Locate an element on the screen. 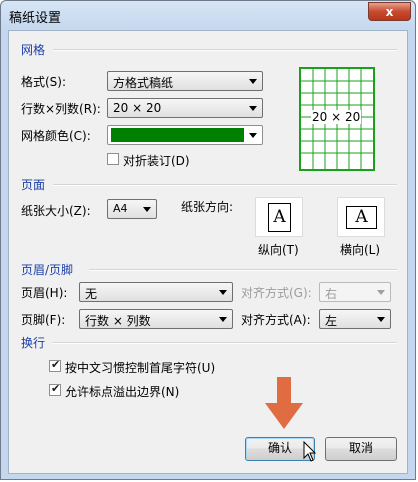 The width and height of the screenshot is (418, 482). fold-binding-checkbox is located at coordinates (113, 159).